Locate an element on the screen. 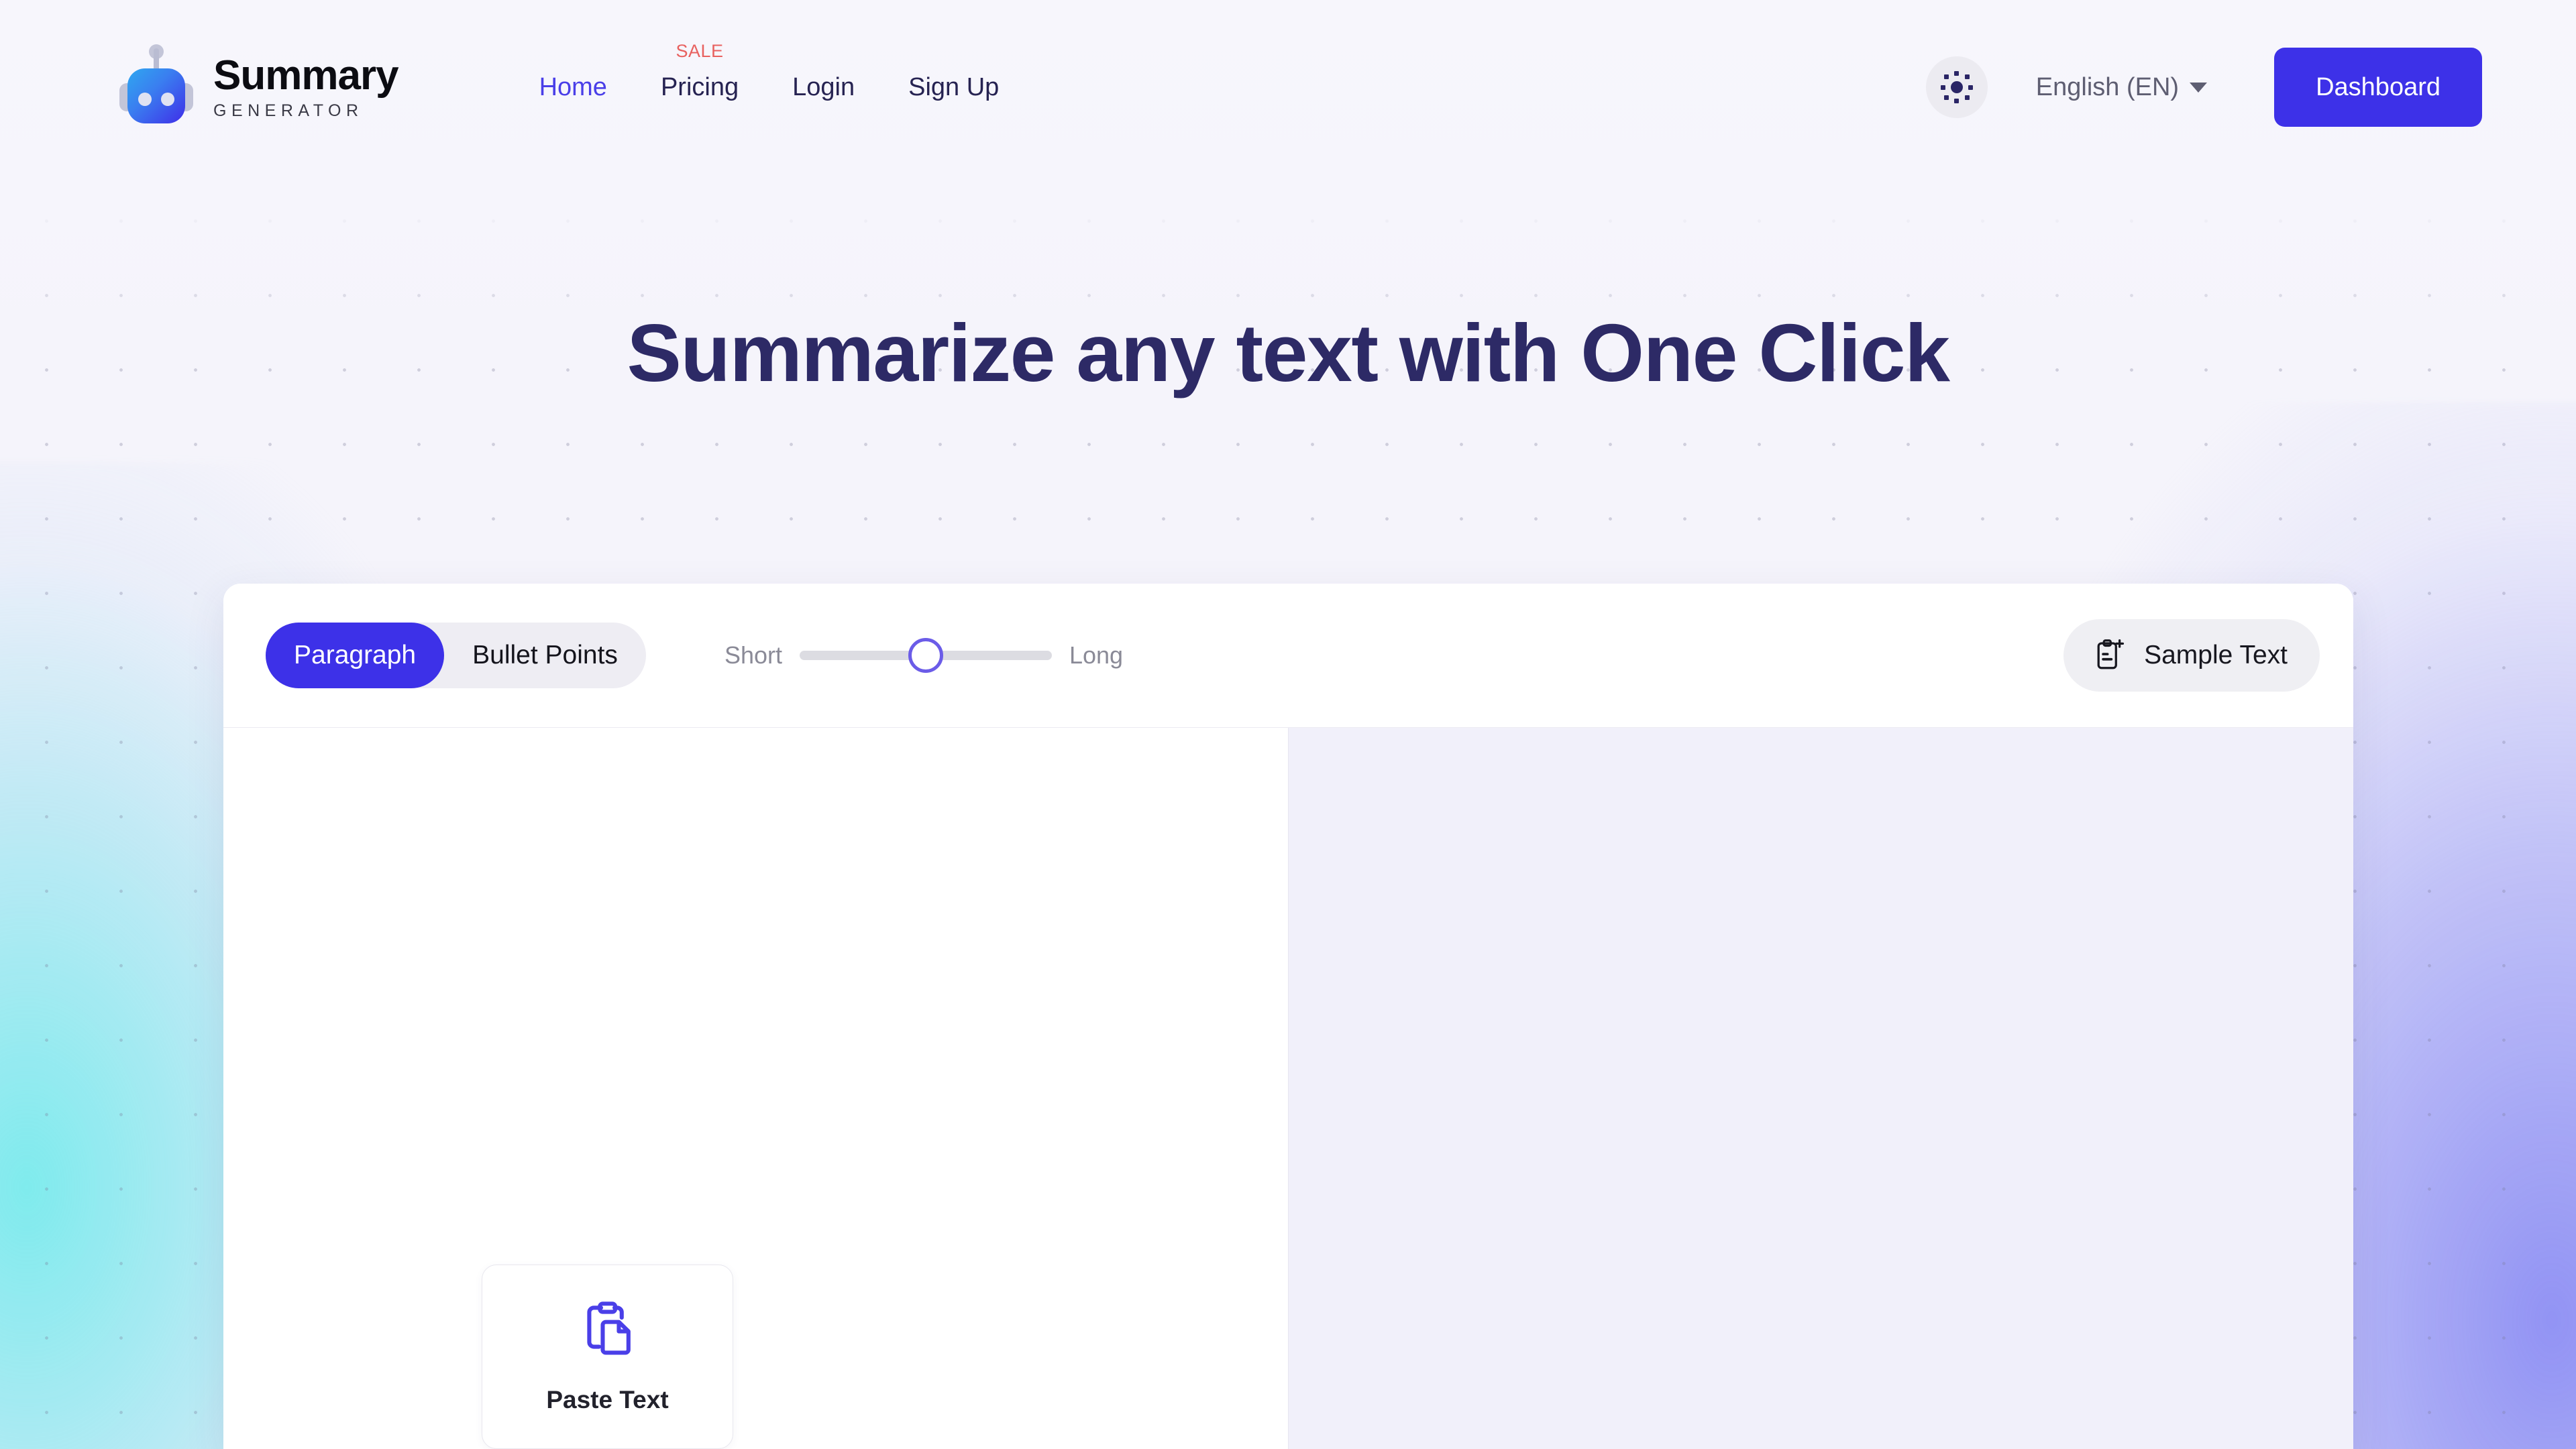  clipboard-plus-icon is located at coordinates (2111, 654).